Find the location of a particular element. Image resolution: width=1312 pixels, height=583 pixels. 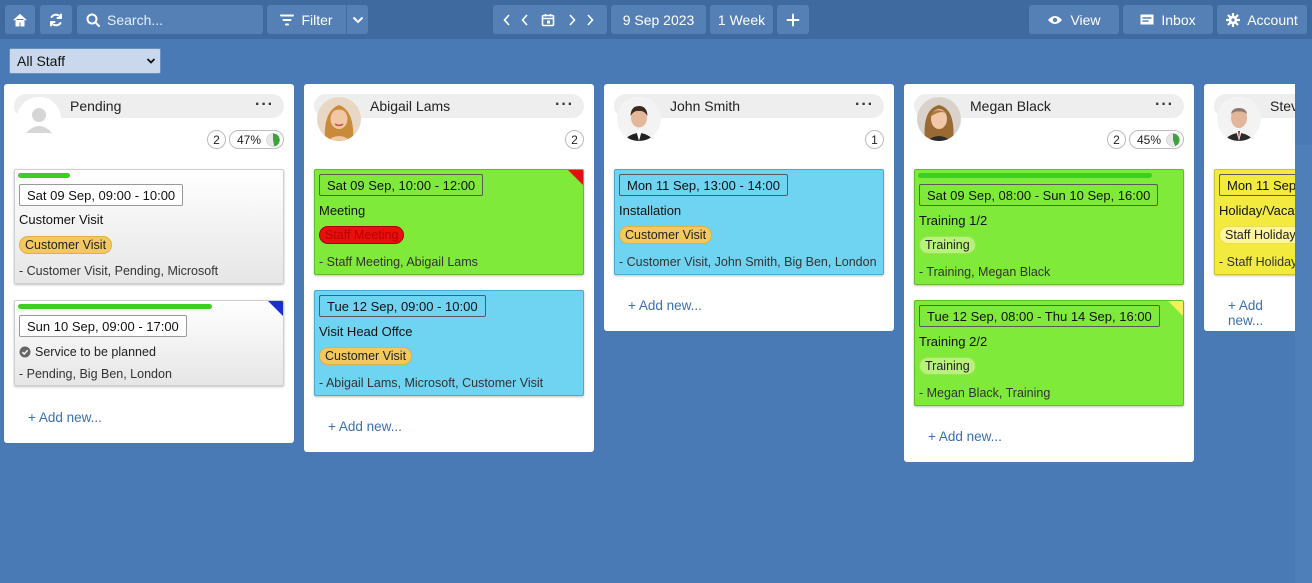

card-title: Customer Visit is located at coordinates (61, 219).